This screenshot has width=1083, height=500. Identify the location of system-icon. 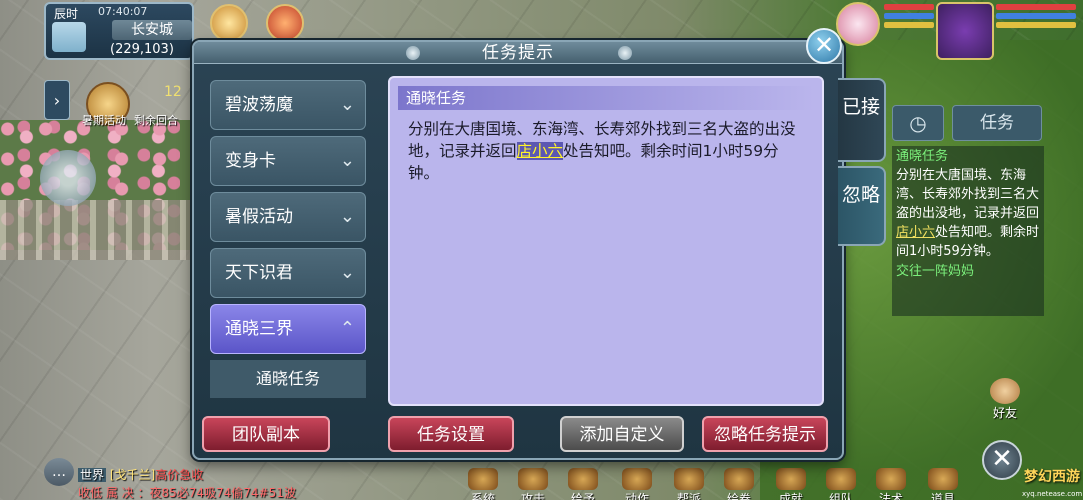
(483, 479).